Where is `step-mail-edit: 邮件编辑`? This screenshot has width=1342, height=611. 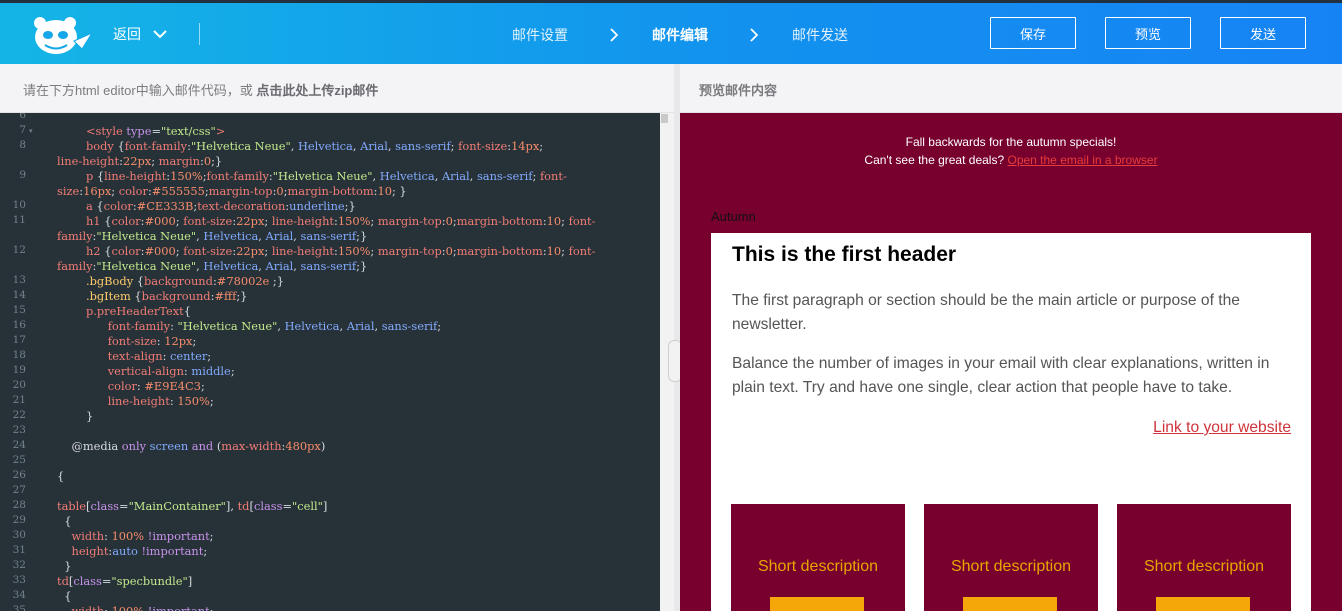
step-mail-edit: 邮件编辑 is located at coordinates (680, 35).